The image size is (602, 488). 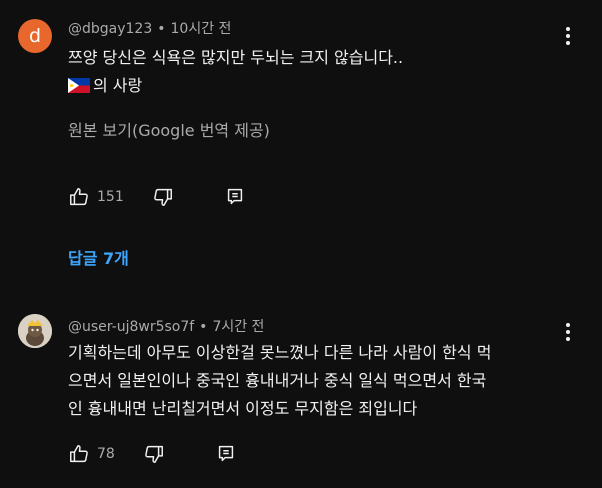 What do you see at coordinates (98, 257) in the screenshot?
I see `view-replies-button: 답글 7개` at bounding box center [98, 257].